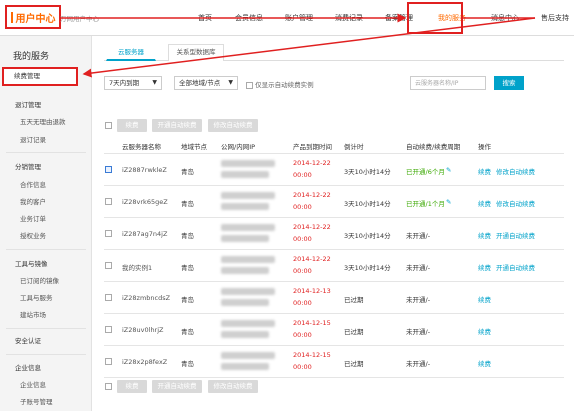 The height and width of the screenshot is (411, 574). Describe the element at coordinates (143, 330) in the screenshot. I see `server-name: iZ28uv0lhrjZ` at that location.